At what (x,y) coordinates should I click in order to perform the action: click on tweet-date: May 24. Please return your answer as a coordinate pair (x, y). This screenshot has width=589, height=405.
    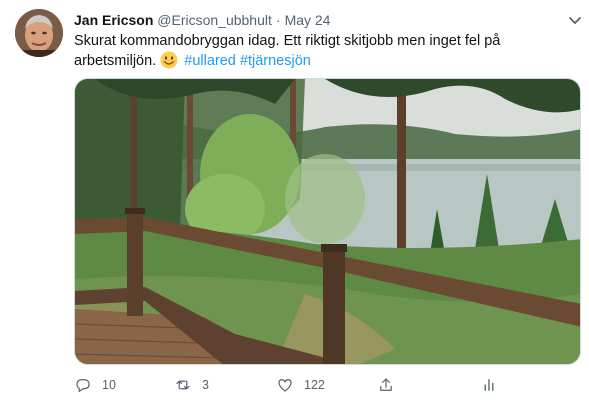
    Looking at the image, I should click on (308, 20).